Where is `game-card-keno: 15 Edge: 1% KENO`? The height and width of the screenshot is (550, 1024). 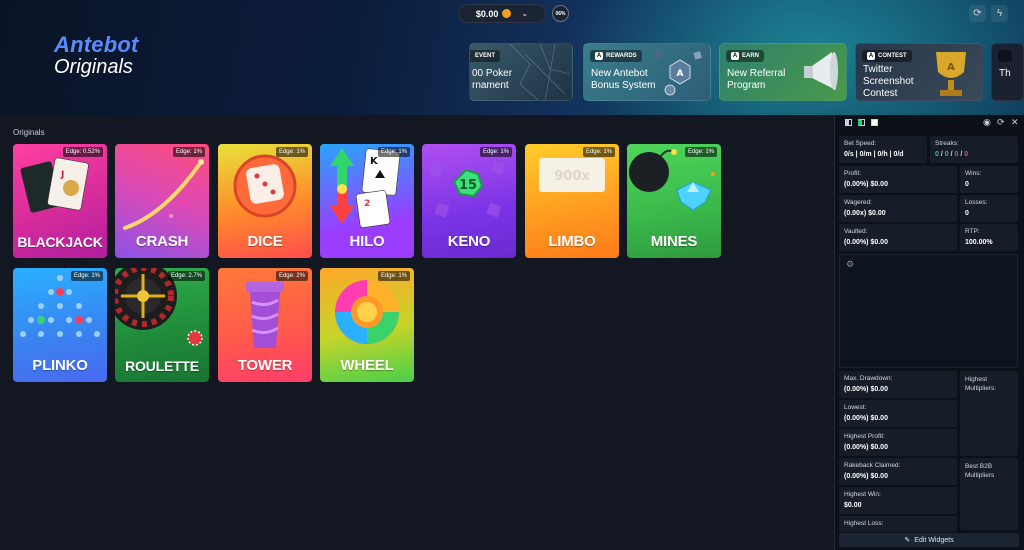
game-card-keno: 15 Edge: 1% KENO is located at coordinates (469, 201).